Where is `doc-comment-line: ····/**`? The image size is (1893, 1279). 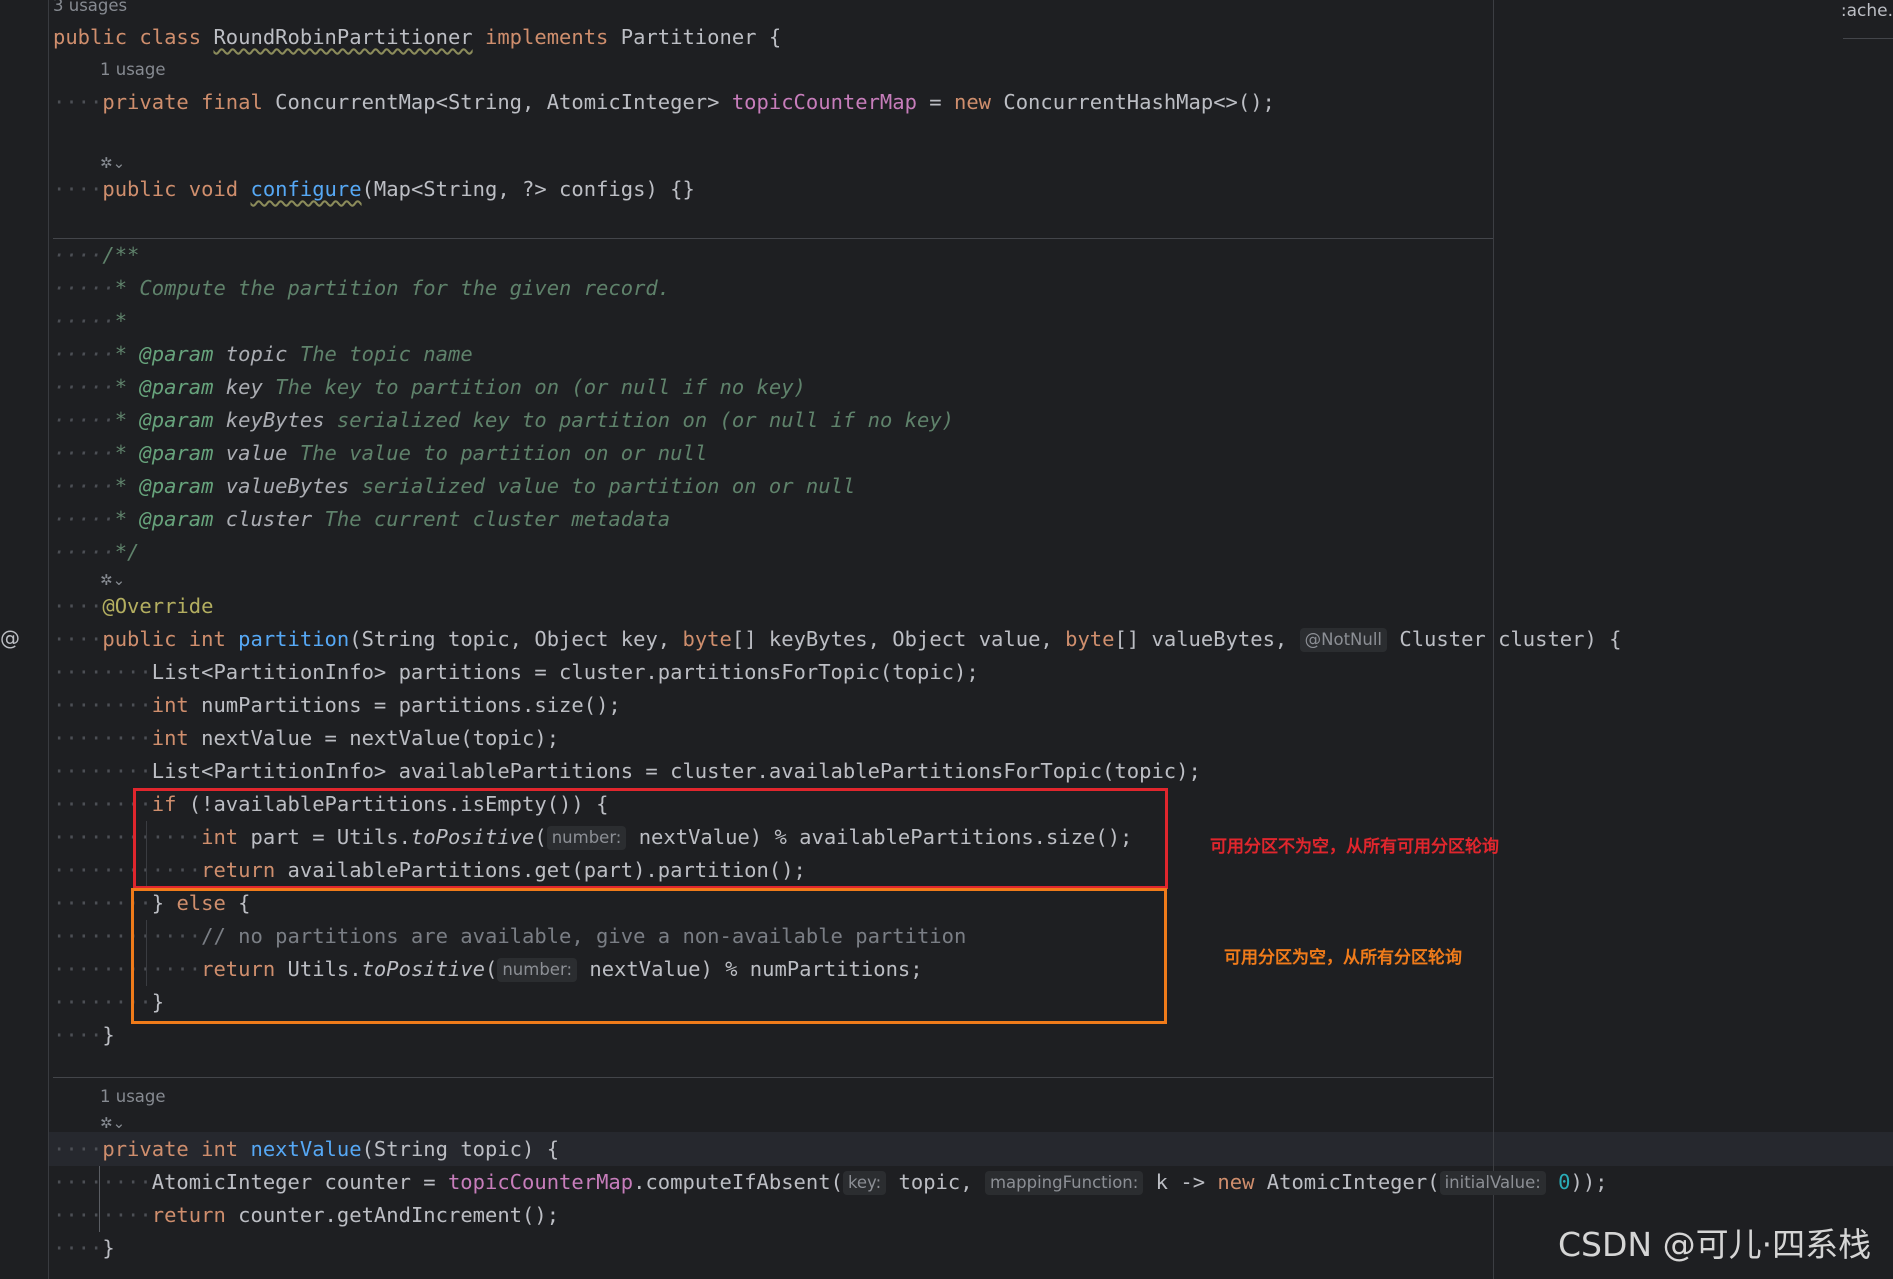
doc-comment-line: ····/** is located at coordinates (96, 255).